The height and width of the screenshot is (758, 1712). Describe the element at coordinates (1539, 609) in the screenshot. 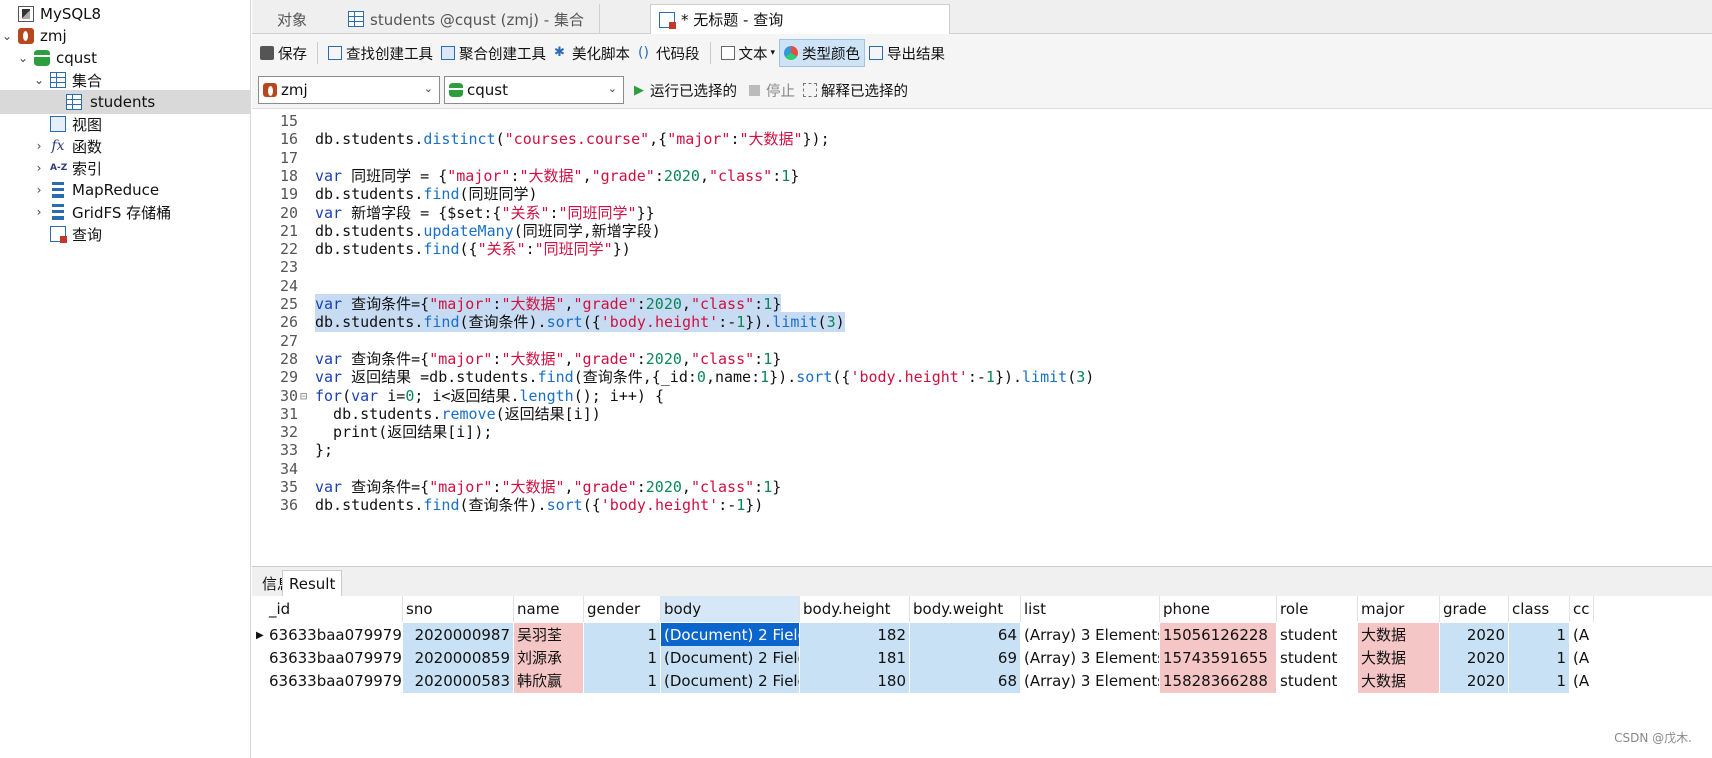

I see `column-header: class` at that location.